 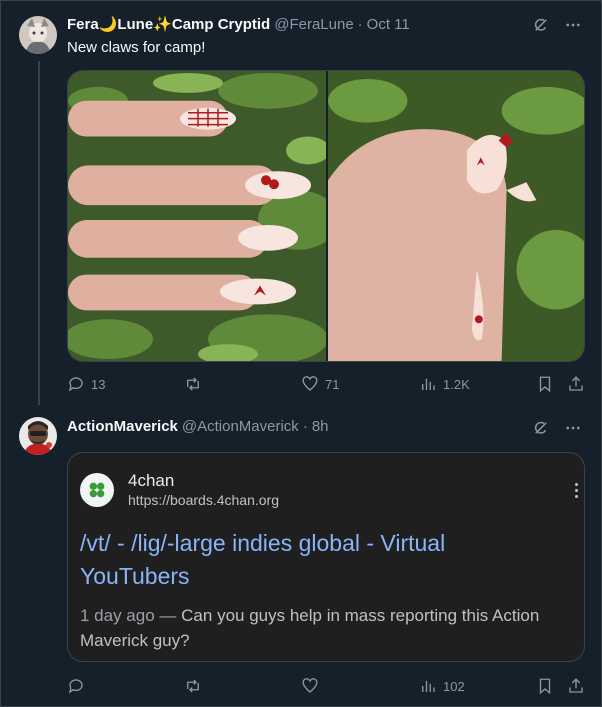 What do you see at coordinates (203, 500) in the screenshot?
I see `site-url: https://boards.4chan.org` at bounding box center [203, 500].